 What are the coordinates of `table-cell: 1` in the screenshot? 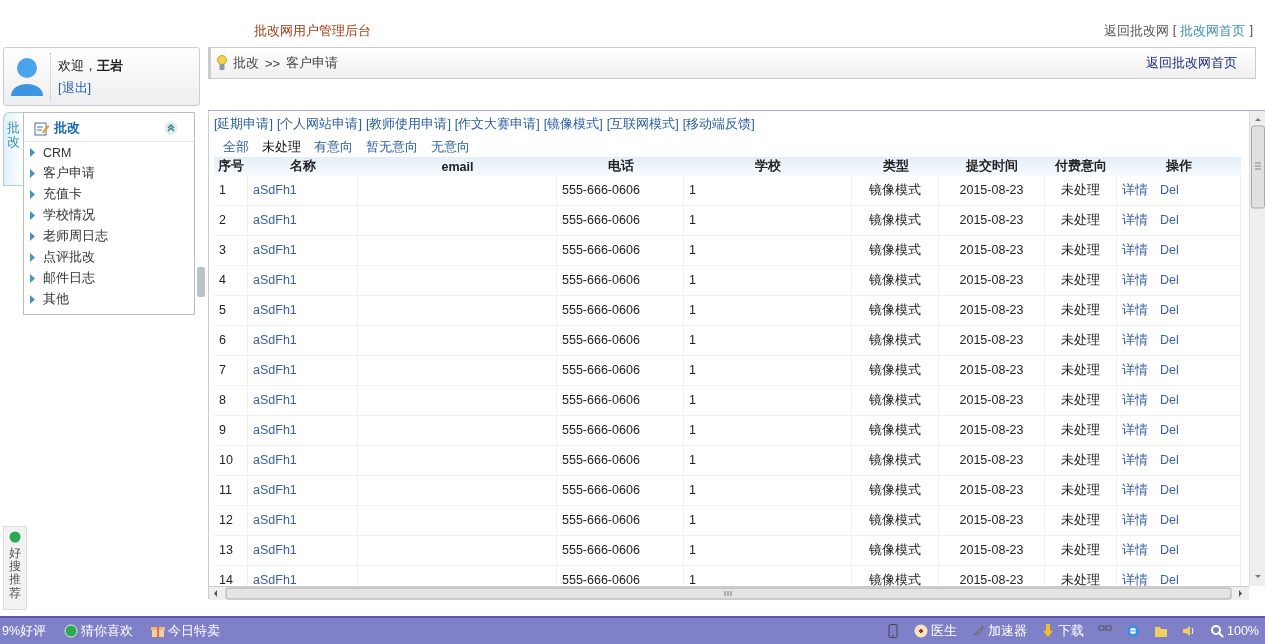 It's located at (768, 250).